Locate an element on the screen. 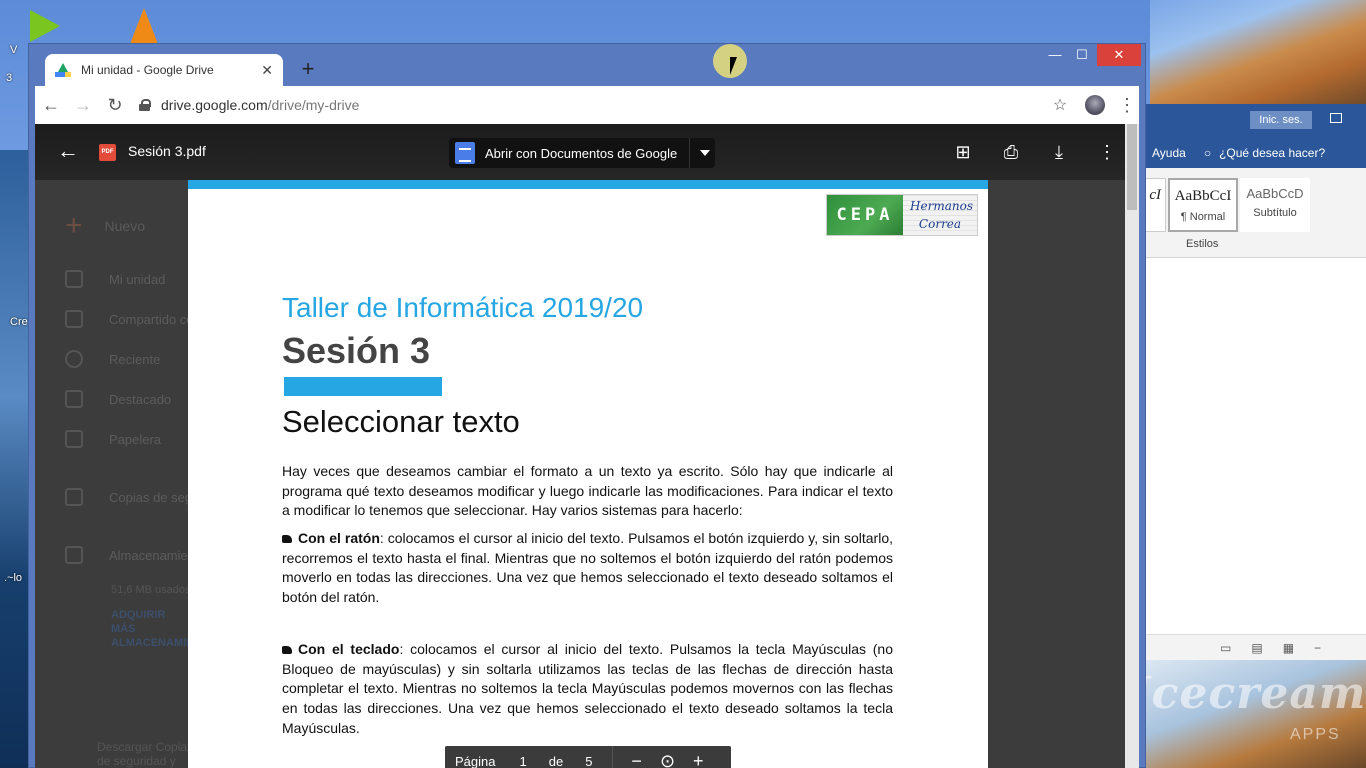  download-icon: ⤓ is located at coordinates (1059, 152).